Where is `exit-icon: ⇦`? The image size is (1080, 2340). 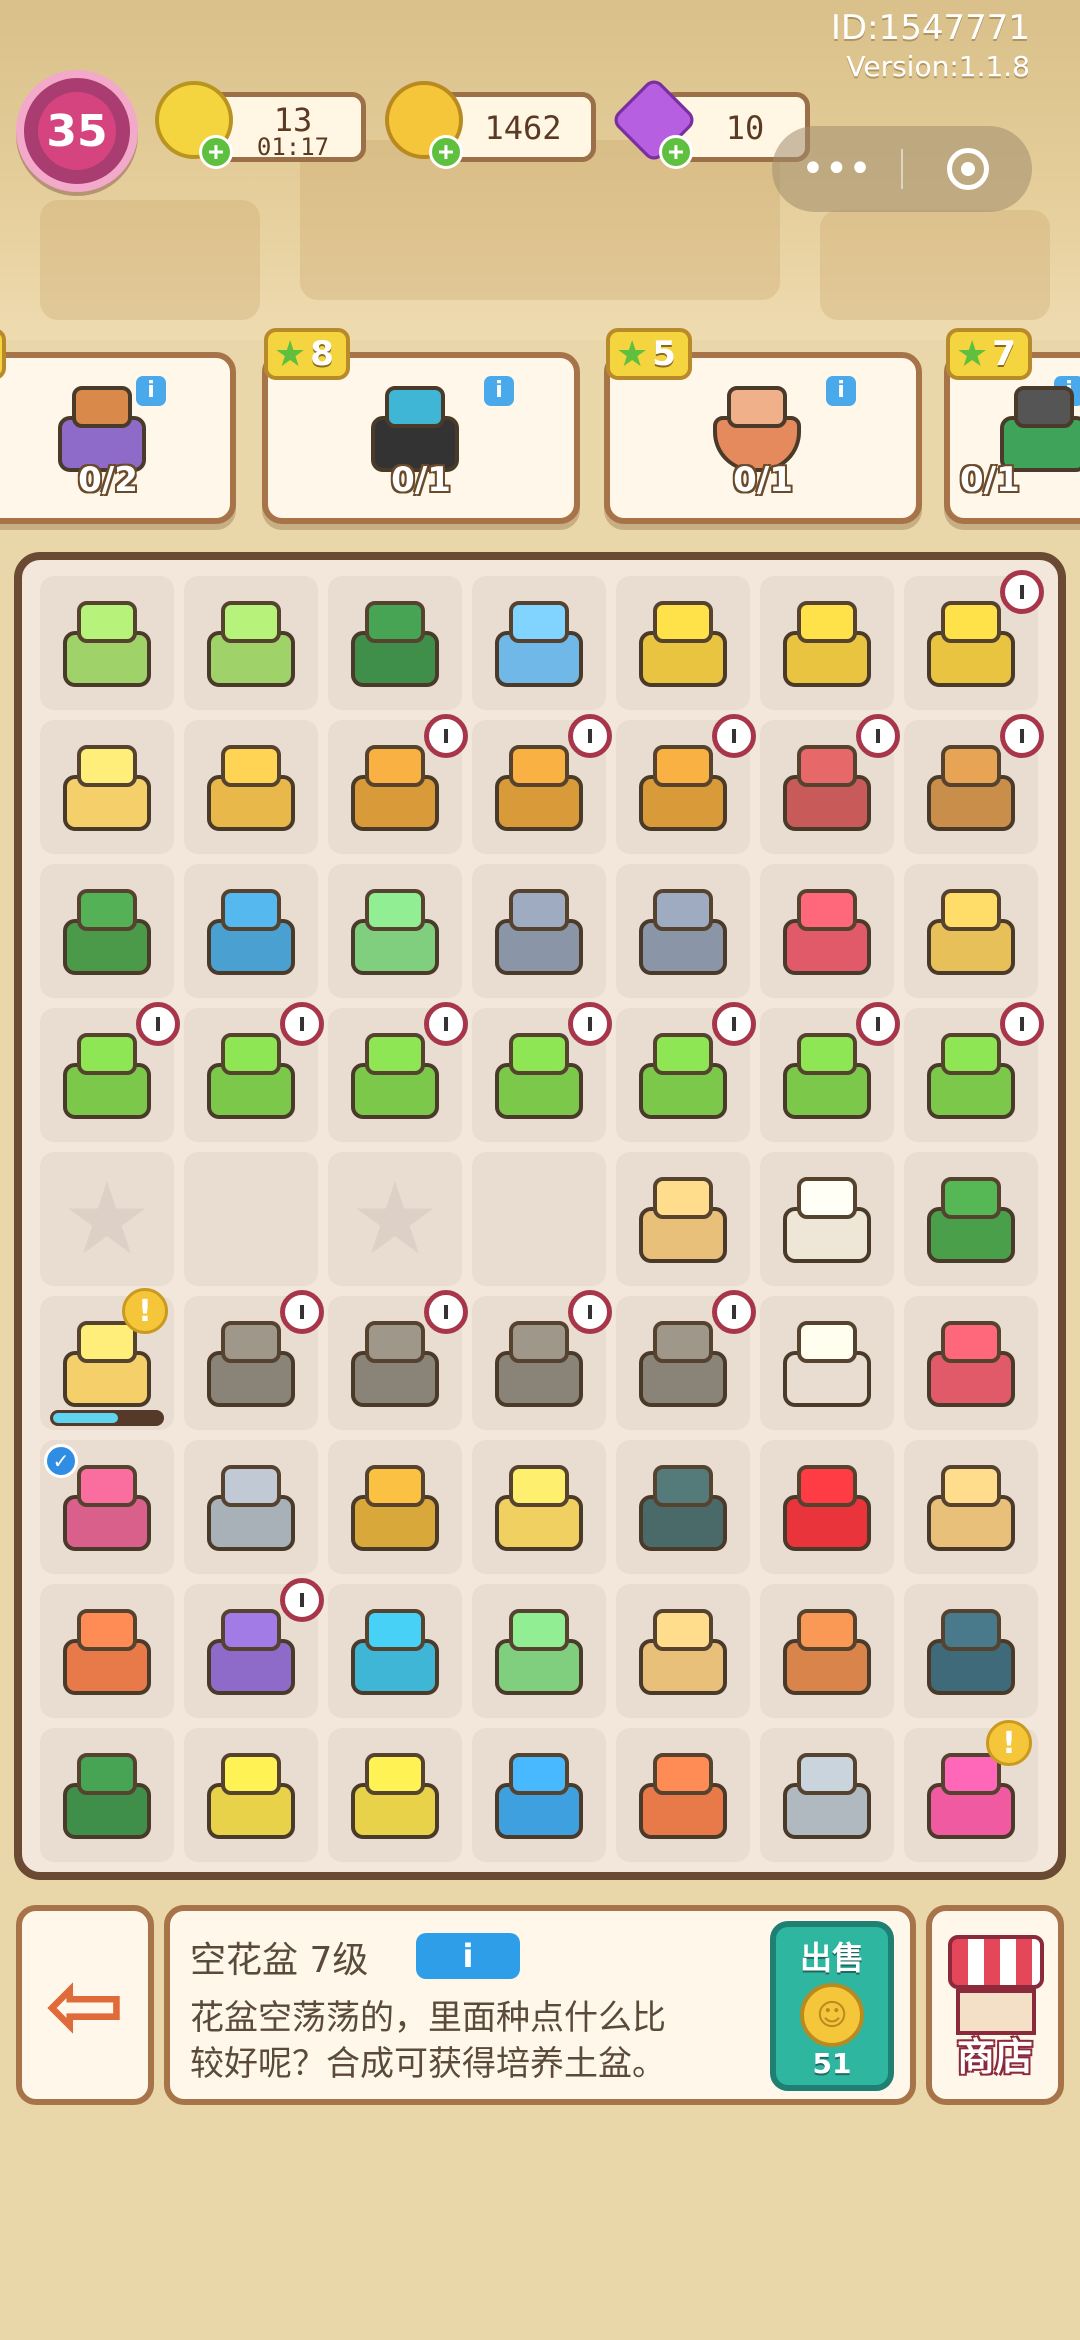 exit-icon: ⇦ is located at coordinates (85, 2005).